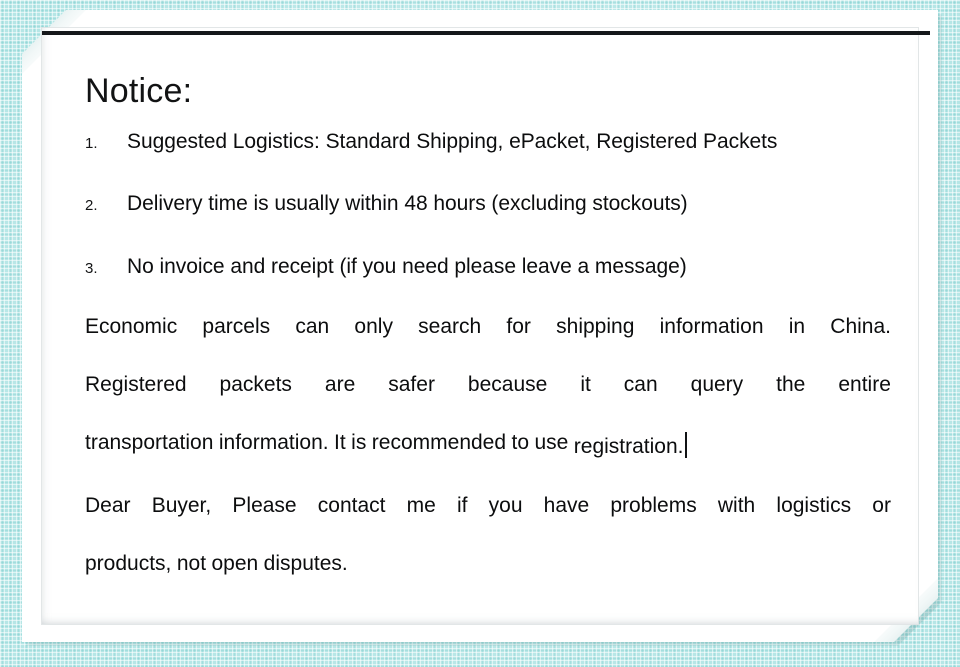 The image size is (960, 667). What do you see at coordinates (191, 563) in the screenshot?
I see `paragraph-word: not` at bounding box center [191, 563].